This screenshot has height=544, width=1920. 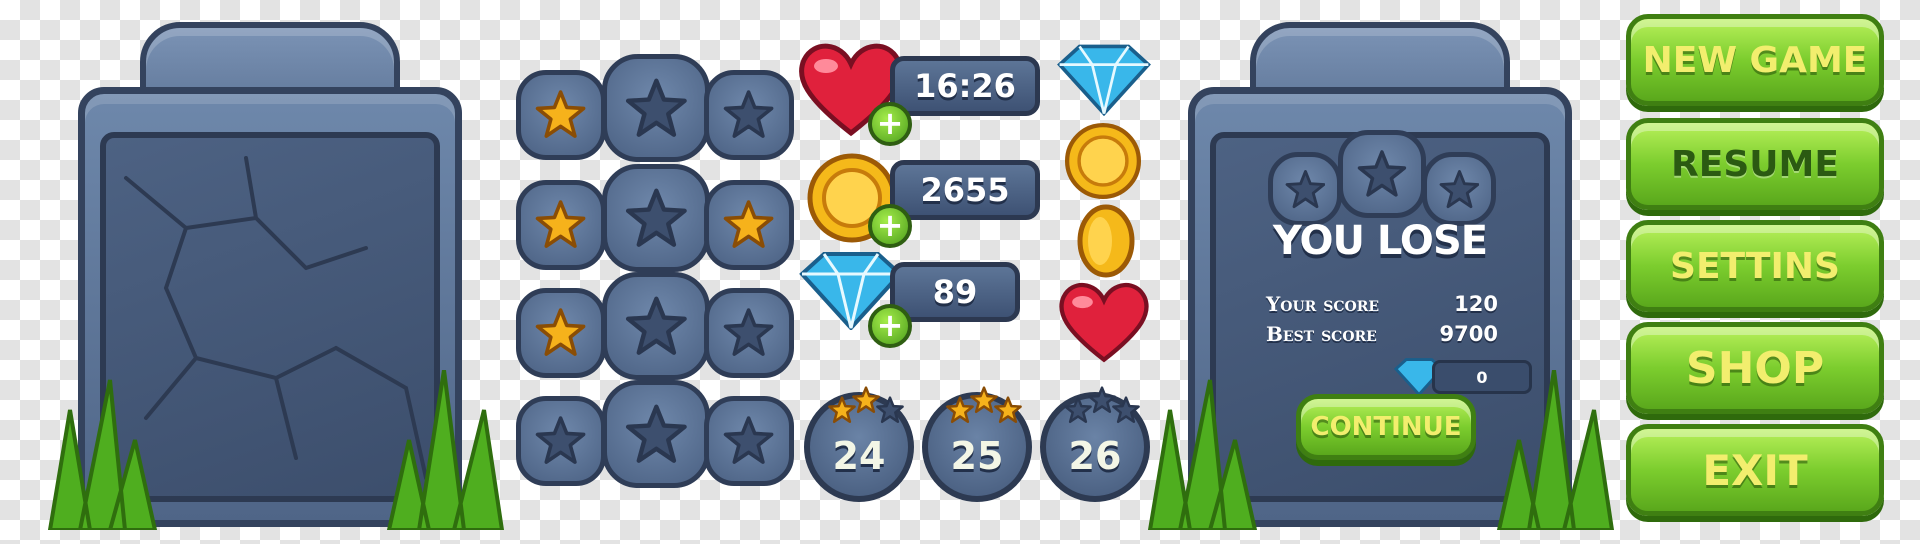 What do you see at coordinates (955, 292) in the screenshot?
I see `gems-display: 89` at bounding box center [955, 292].